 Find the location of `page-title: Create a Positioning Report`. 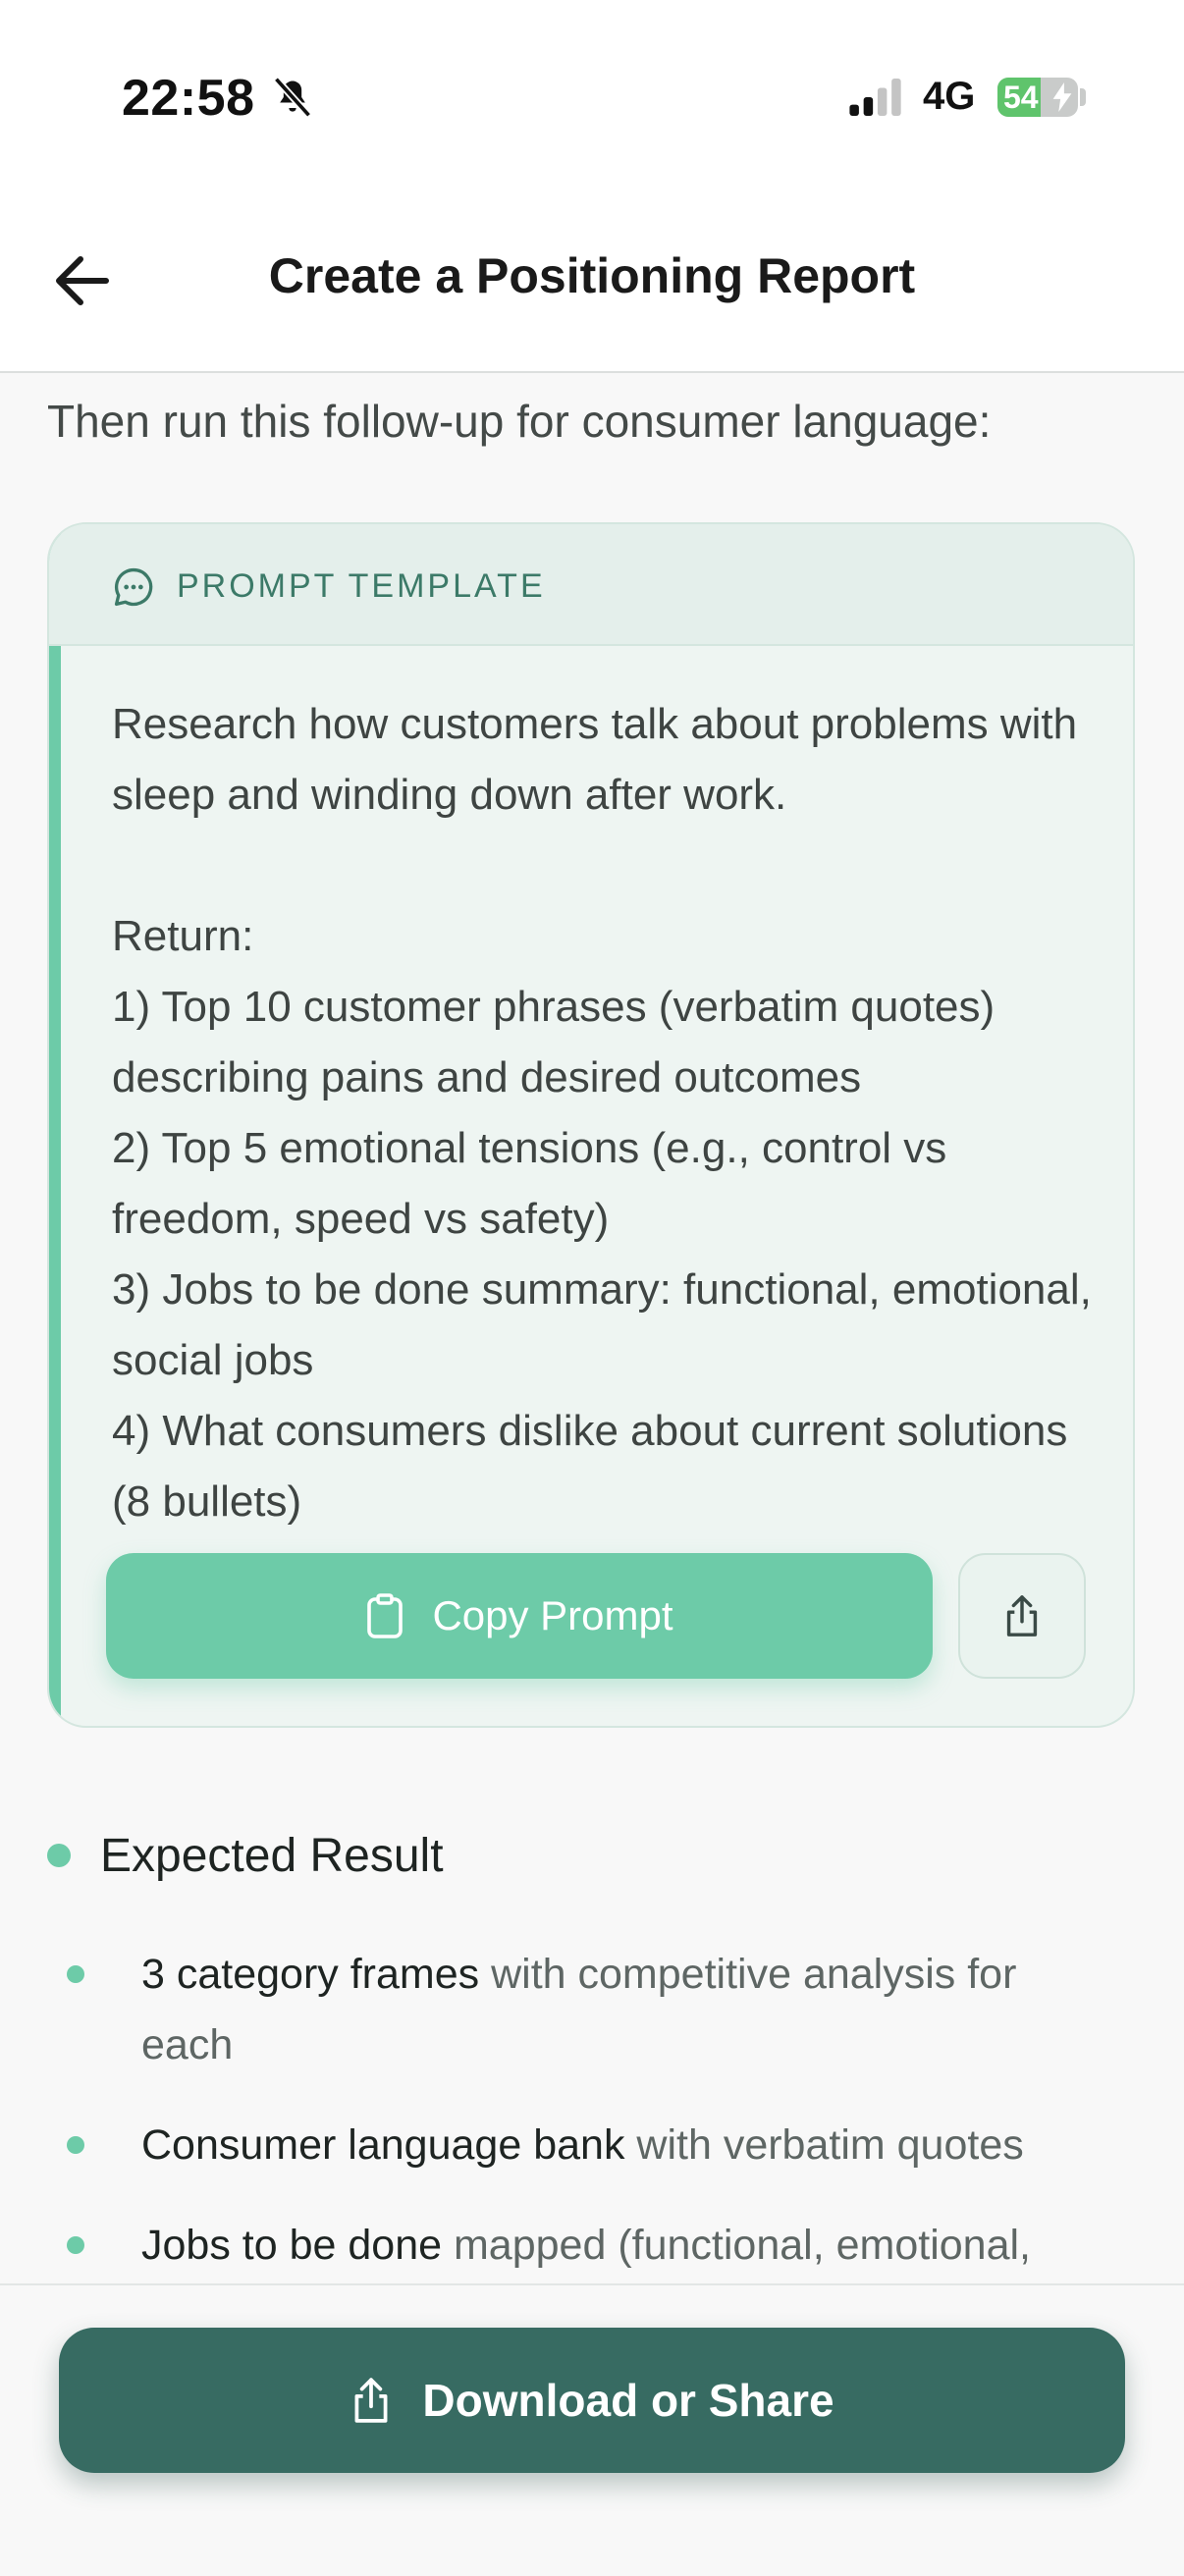

page-title: Create a Positioning Report is located at coordinates (592, 275).